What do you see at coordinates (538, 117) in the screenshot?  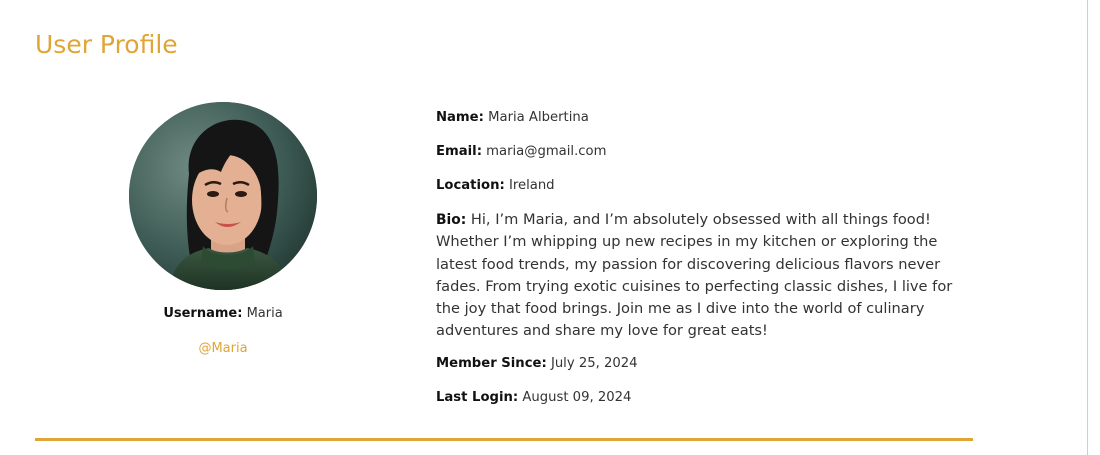 I see `name-value: Maria Albertina` at bounding box center [538, 117].